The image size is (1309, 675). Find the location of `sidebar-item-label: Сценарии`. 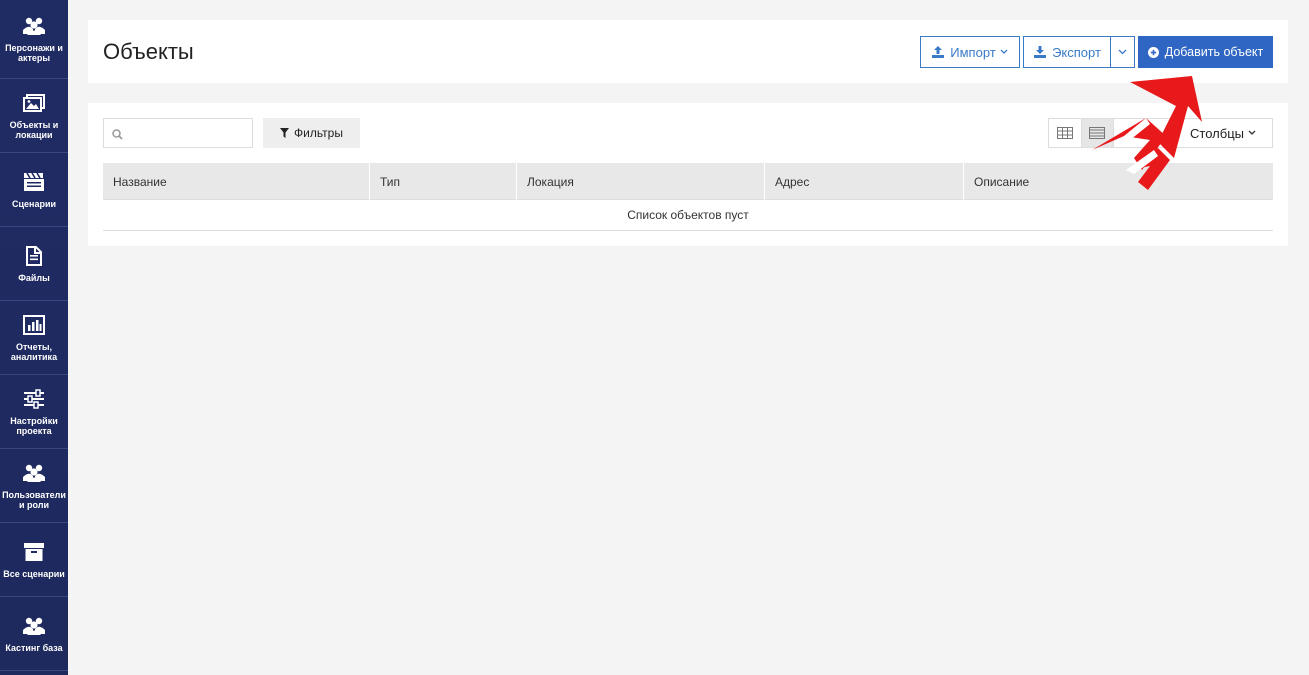

sidebar-item-label: Сценарии is located at coordinates (34, 203).